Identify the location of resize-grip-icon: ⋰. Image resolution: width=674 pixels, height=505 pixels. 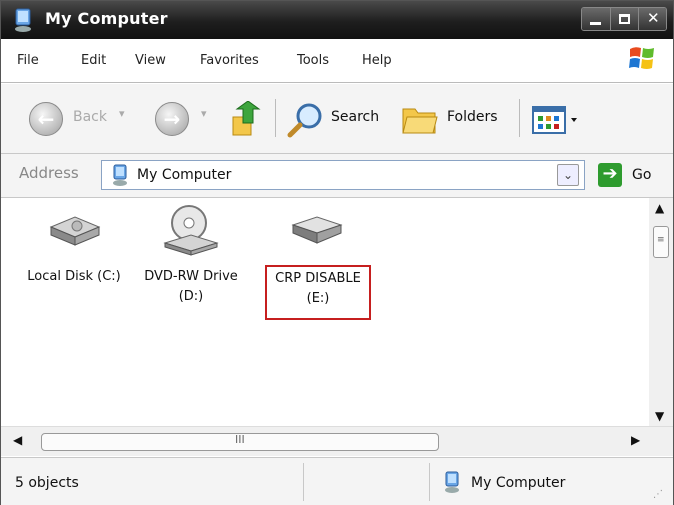
(658, 494).